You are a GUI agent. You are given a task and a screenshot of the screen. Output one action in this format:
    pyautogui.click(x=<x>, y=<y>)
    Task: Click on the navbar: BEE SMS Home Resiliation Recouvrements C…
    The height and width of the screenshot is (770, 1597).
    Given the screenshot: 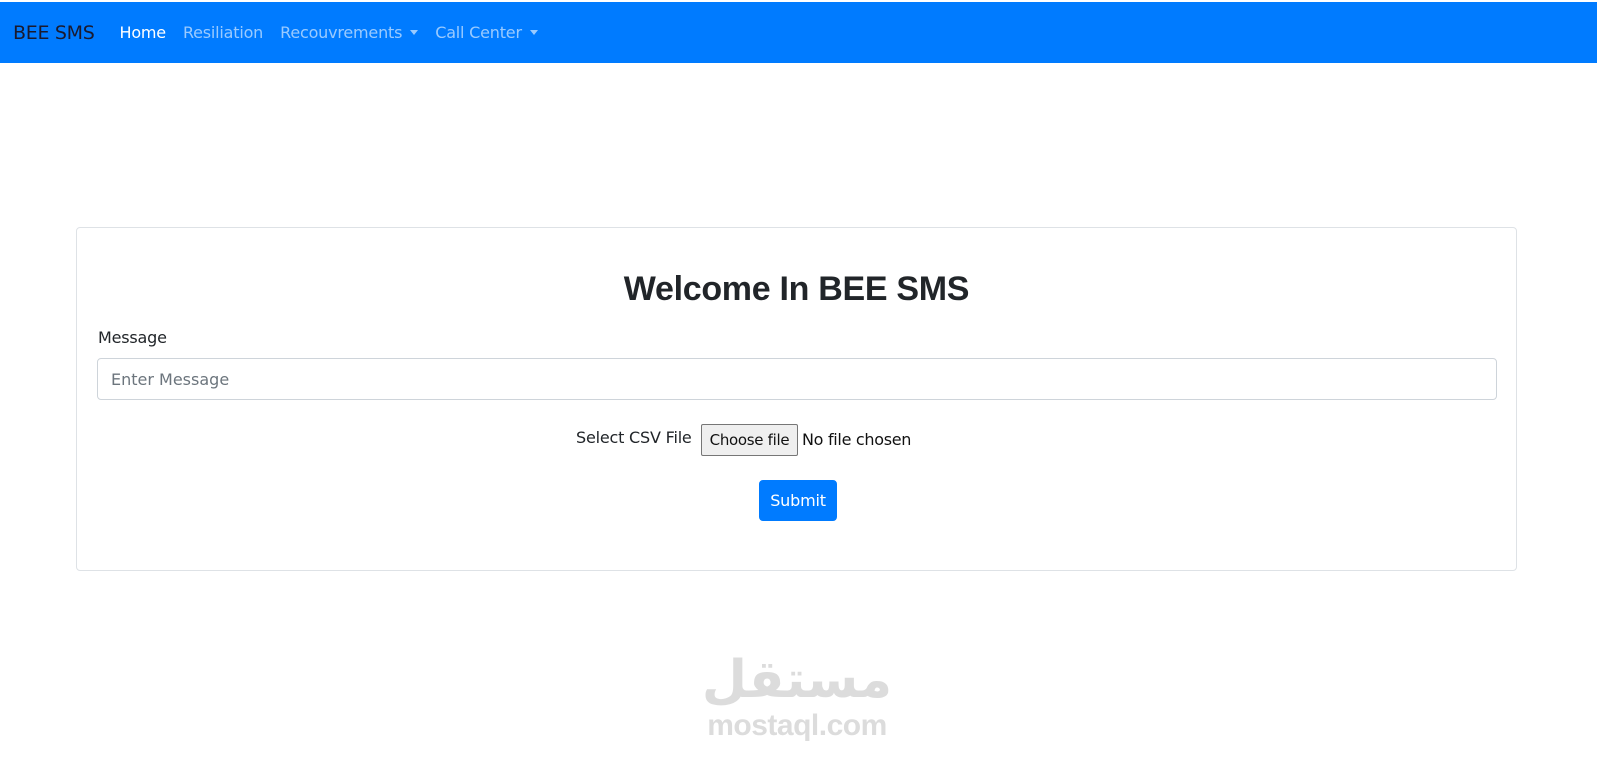 What is the action you would take?
    pyautogui.click(x=798, y=32)
    